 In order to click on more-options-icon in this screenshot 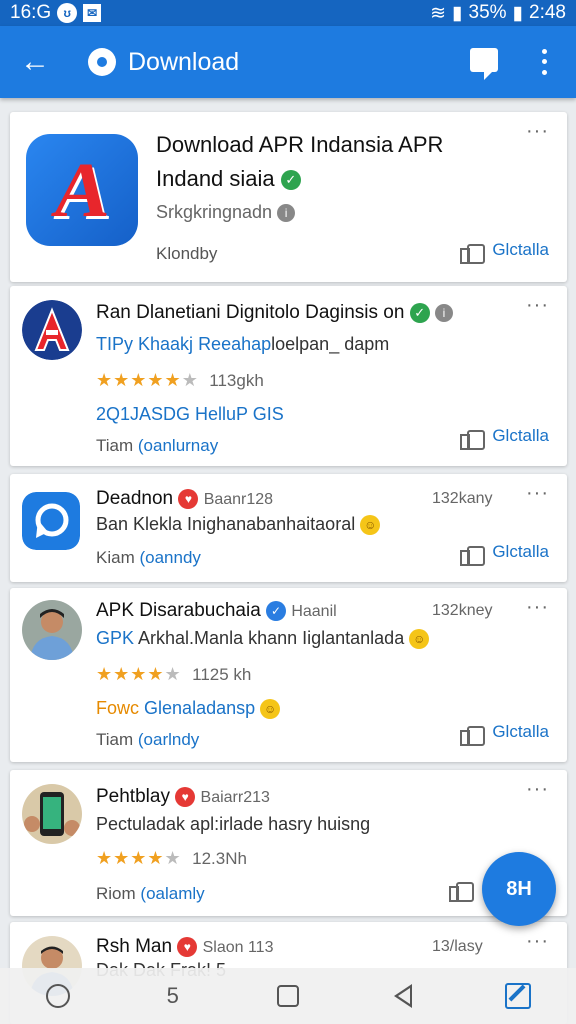, I will do `click(544, 62)`.